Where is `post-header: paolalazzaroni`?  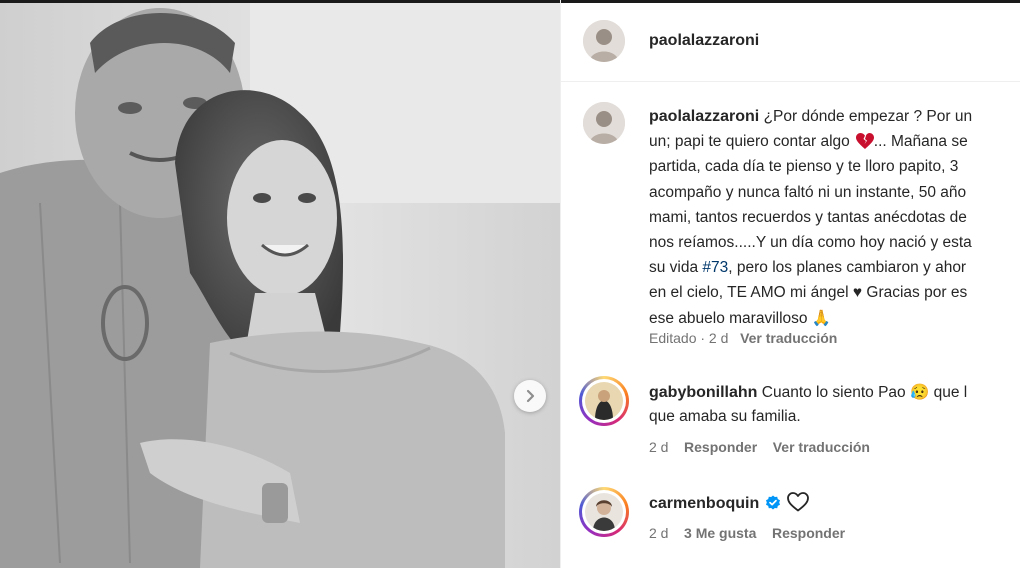
post-header: paolalazzaroni is located at coordinates (790, 42).